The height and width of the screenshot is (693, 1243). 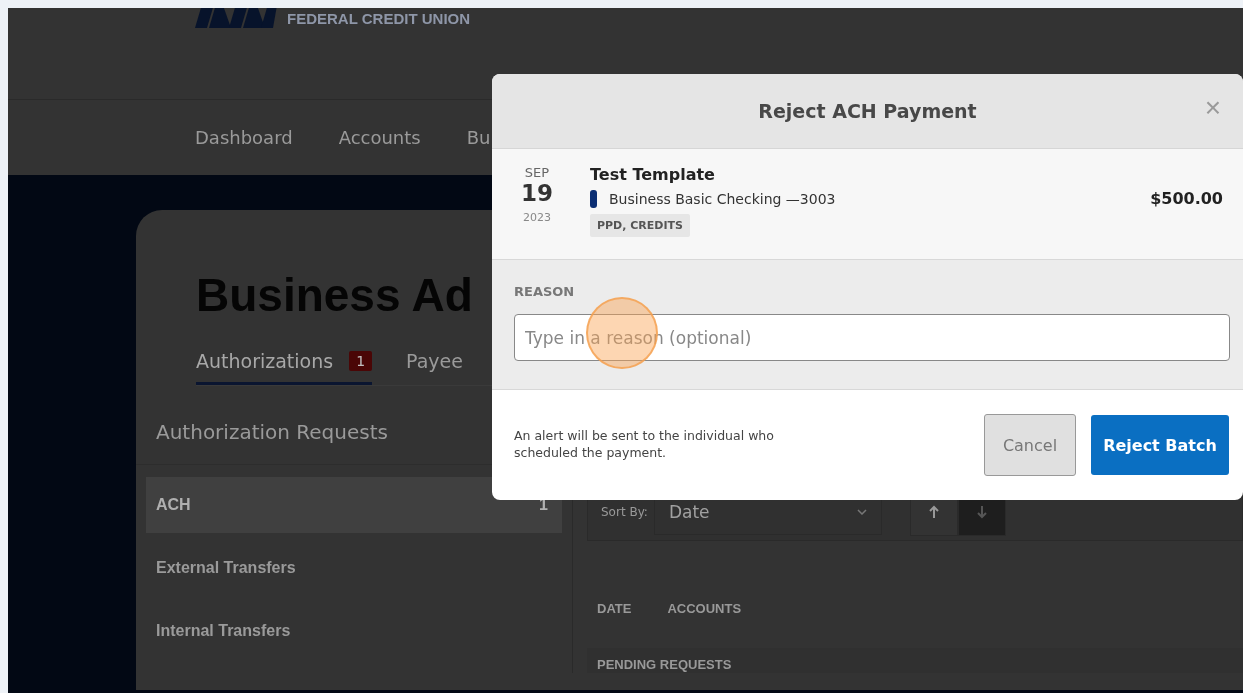 What do you see at coordinates (861, 512) in the screenshot?
I see `chevron-down-icon` at bounding box center [861, 512].